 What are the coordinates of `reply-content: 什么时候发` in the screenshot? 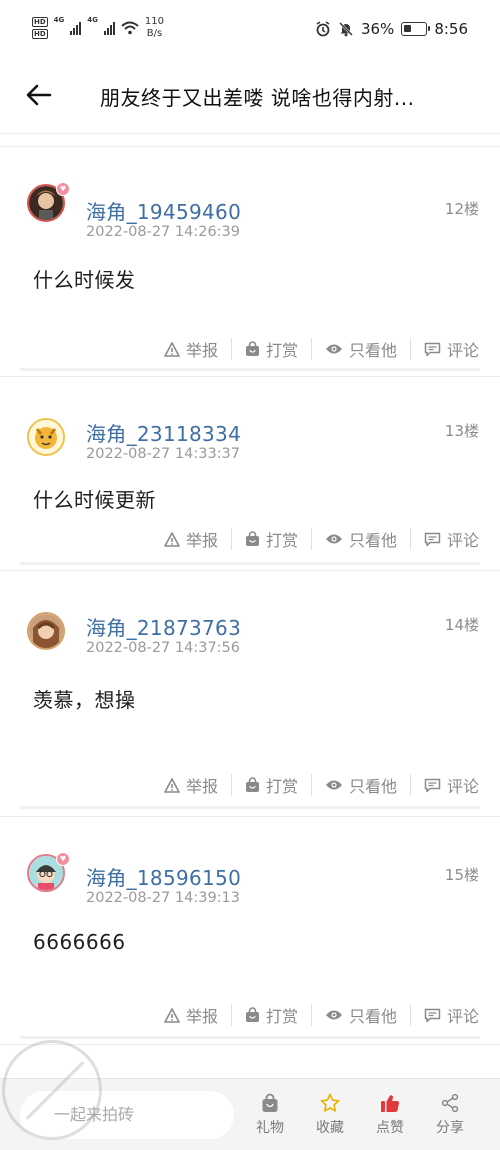 It's located at (84, 280).